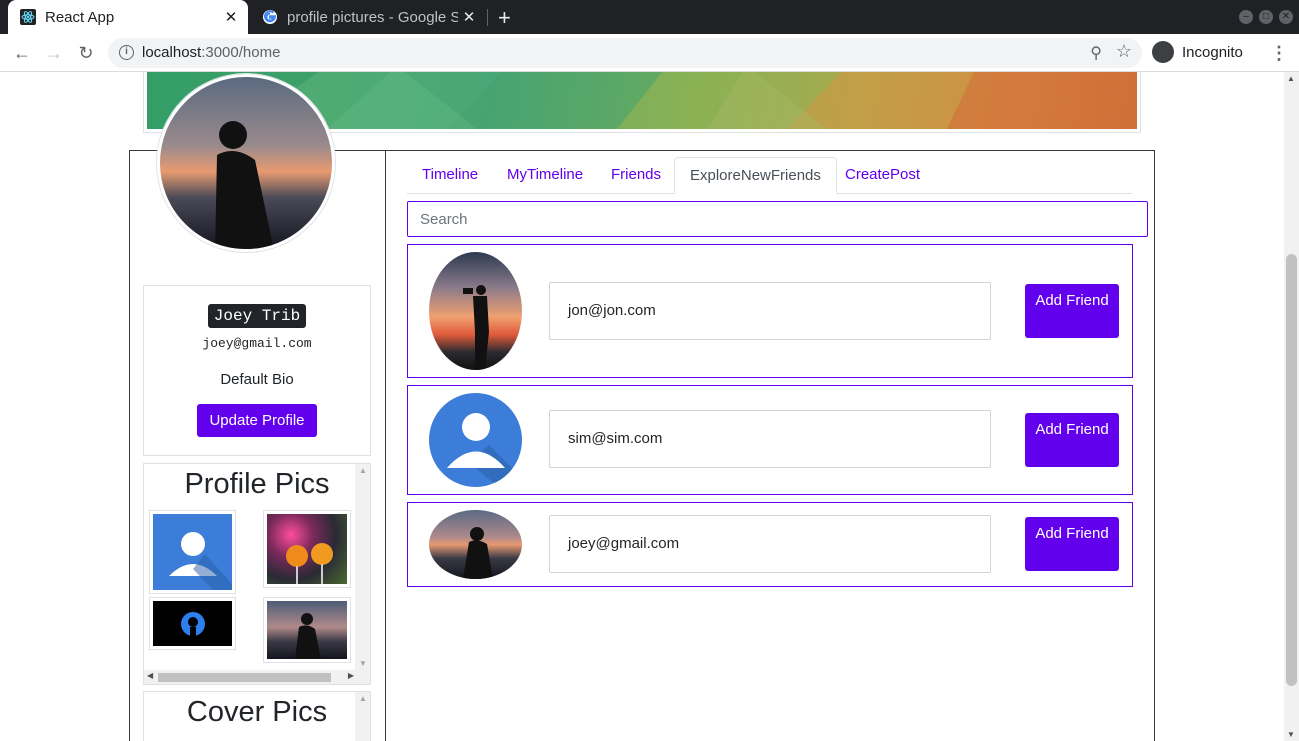 This screenshot has height=741, width=1299. What do you see at coordinates (86, 53) in the screenshot?
I see `reload-icon: ↻` at bounding box center [86, 53].